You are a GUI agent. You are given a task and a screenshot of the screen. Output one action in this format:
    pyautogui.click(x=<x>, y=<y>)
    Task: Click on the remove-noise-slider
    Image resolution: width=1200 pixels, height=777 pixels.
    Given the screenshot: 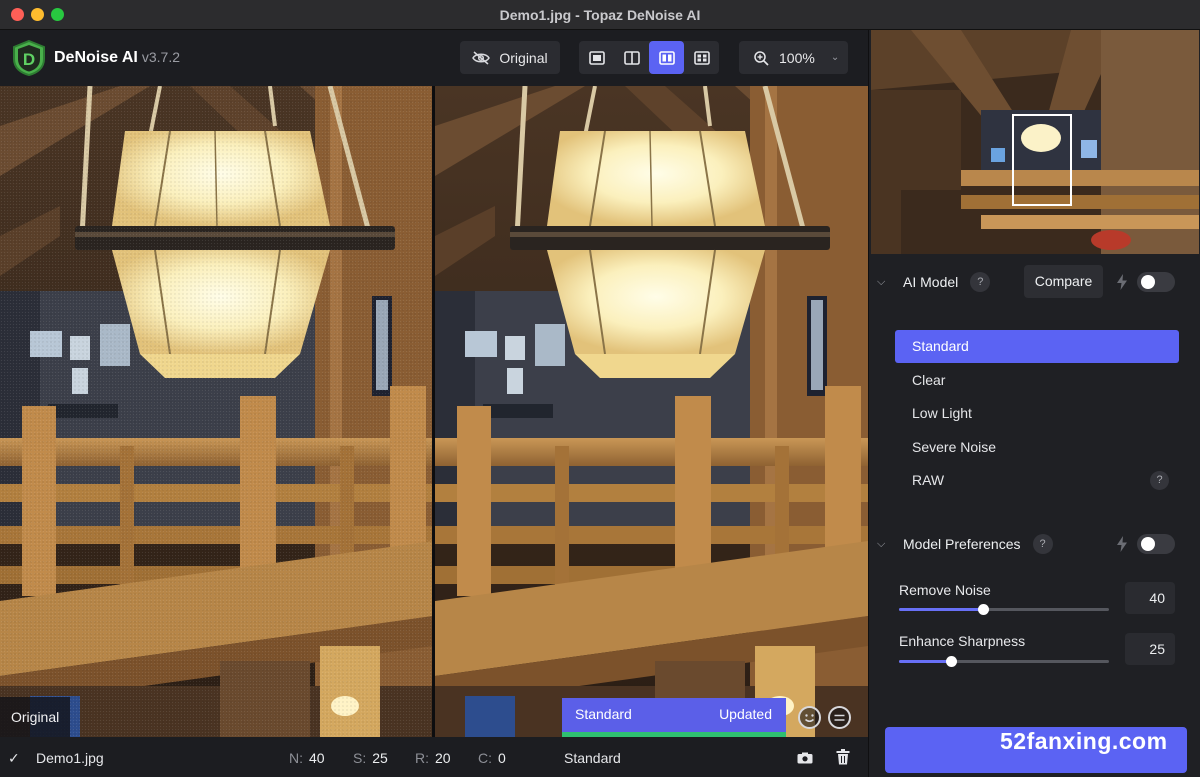 What is the action you would take?
    pyautogui.click(x=1004, y=609)
    